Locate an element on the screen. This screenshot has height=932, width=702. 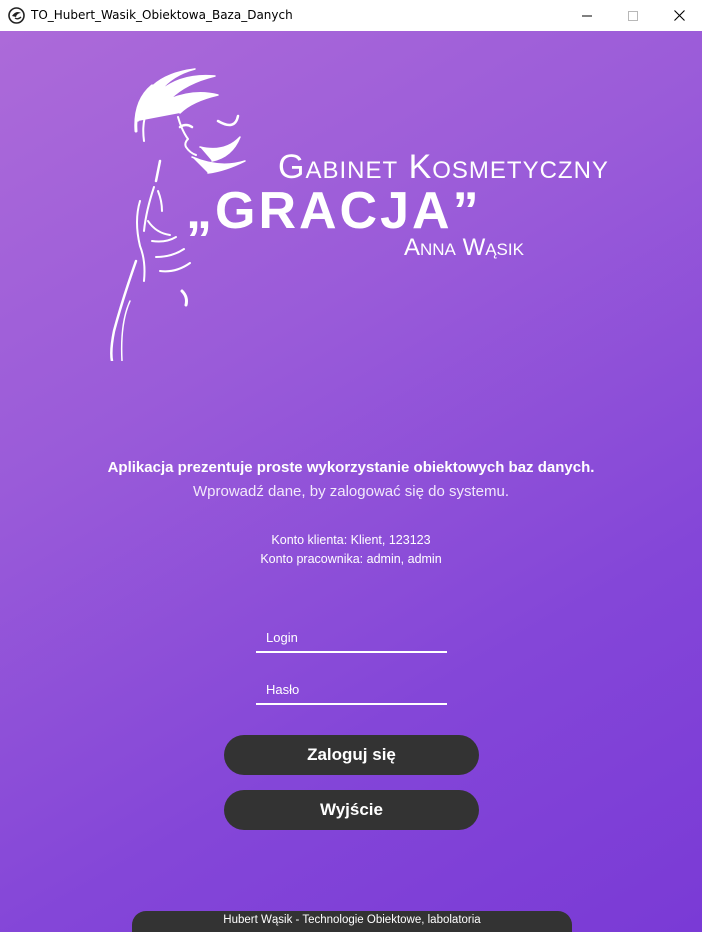
exit-button: Wyjście is located at coordinates (351, 810).